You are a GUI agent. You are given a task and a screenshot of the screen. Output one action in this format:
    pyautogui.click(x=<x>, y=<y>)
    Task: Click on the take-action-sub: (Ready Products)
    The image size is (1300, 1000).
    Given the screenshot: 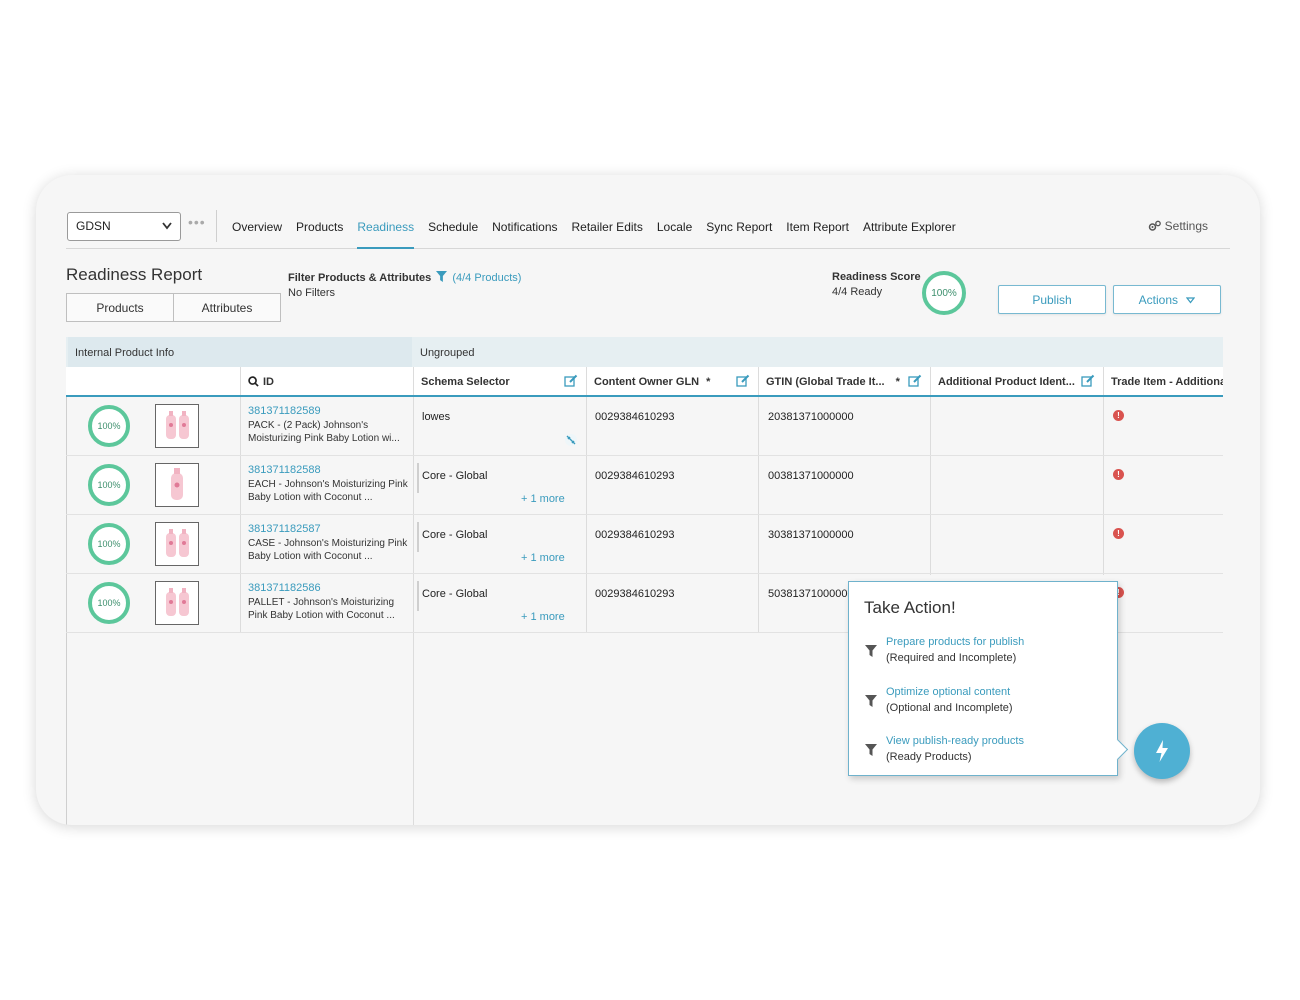 What is the action you would take?
    pyautogui.click(x=929, y=757)
    